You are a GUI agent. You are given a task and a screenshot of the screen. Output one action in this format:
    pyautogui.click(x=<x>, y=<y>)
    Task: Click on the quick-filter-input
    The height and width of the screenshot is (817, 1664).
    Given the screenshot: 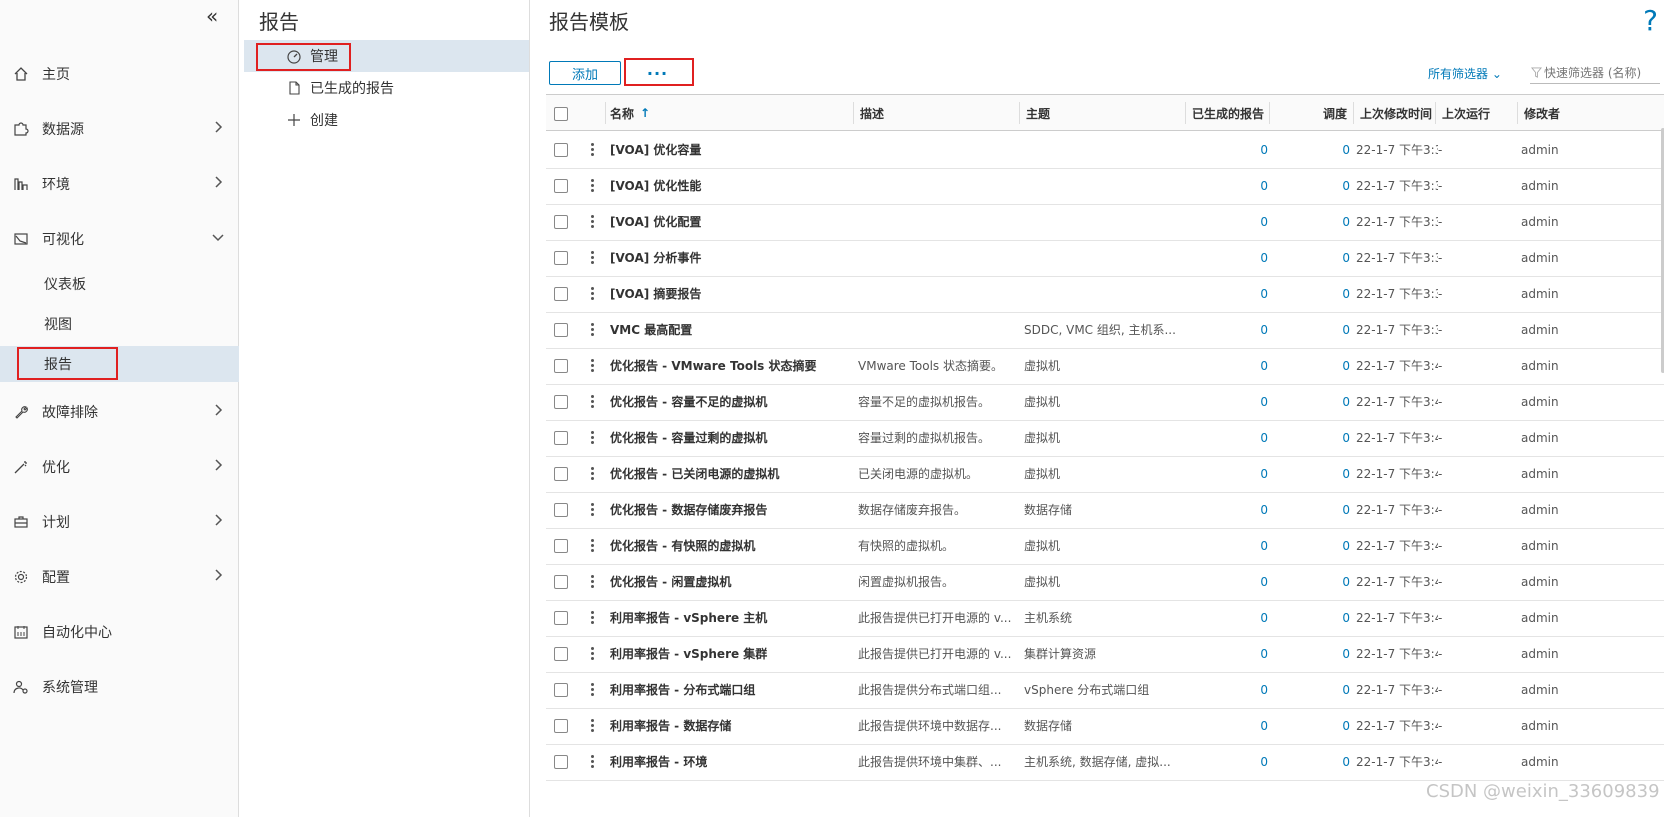 What is the action you would take?
    pyautogui.click(x=1595, y=73)
    